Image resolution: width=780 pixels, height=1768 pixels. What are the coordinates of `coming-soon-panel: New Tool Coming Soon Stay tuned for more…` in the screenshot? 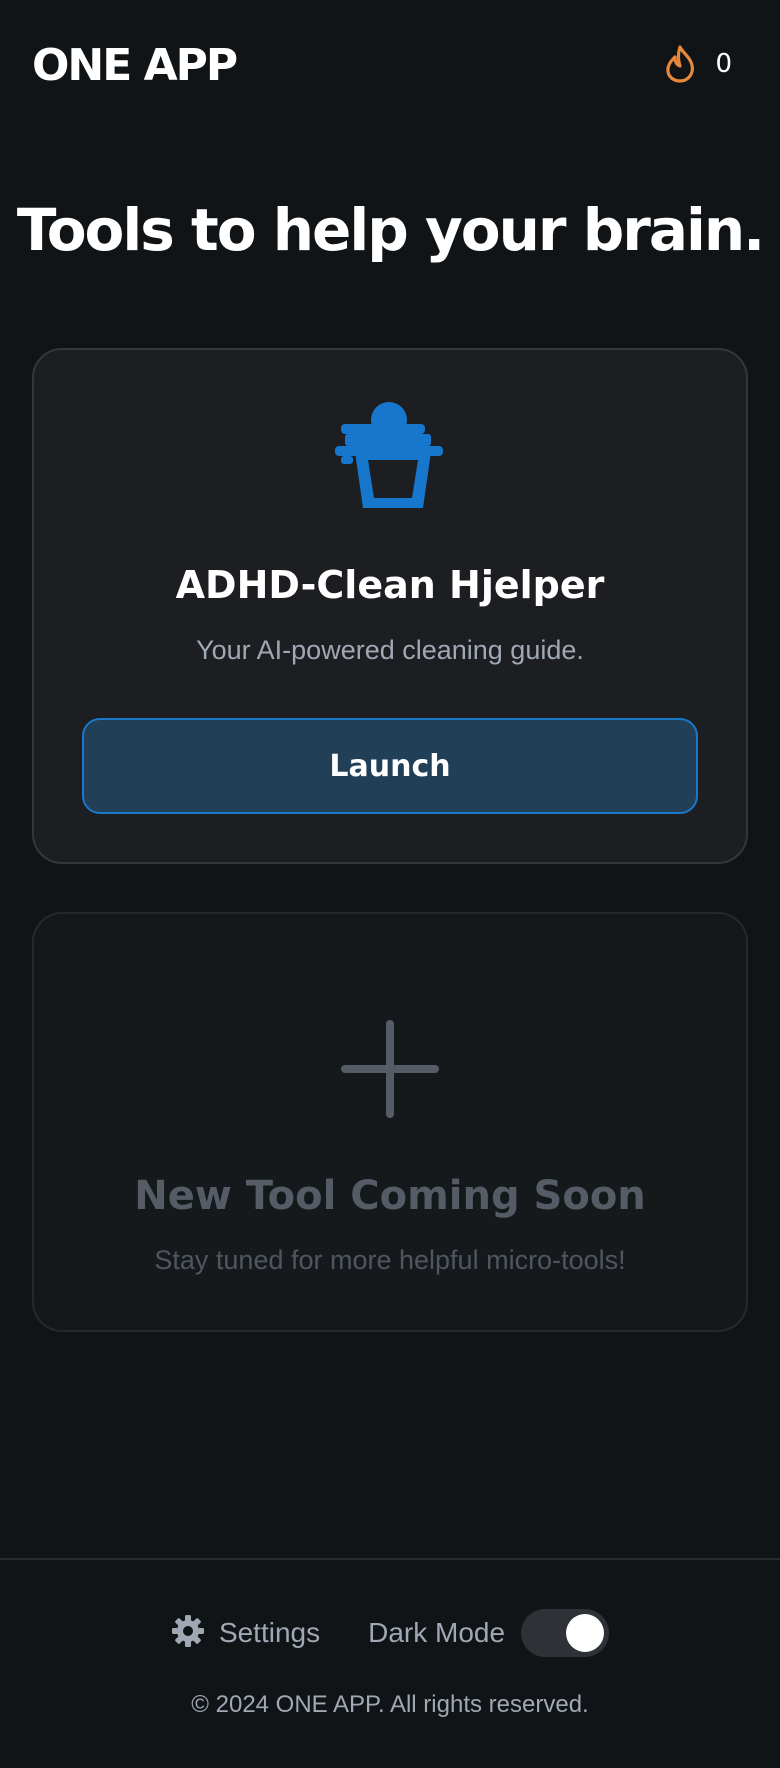 It's located at (390, 1122).